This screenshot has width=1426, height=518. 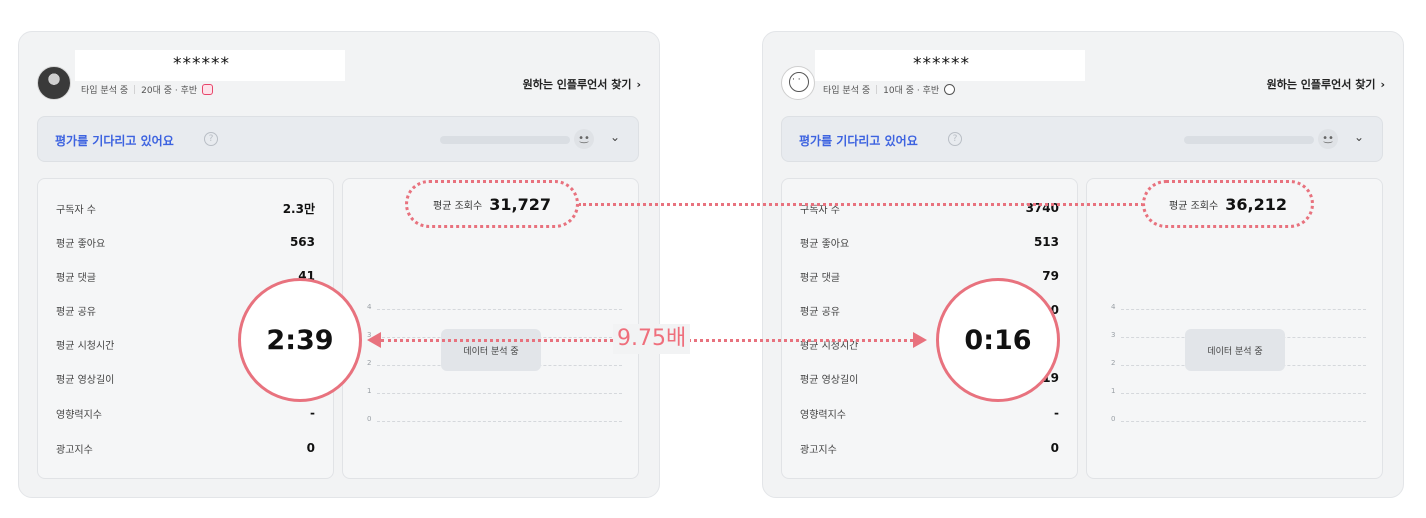 I want to click on arrow-left-icon, so click(x=374, y=340).